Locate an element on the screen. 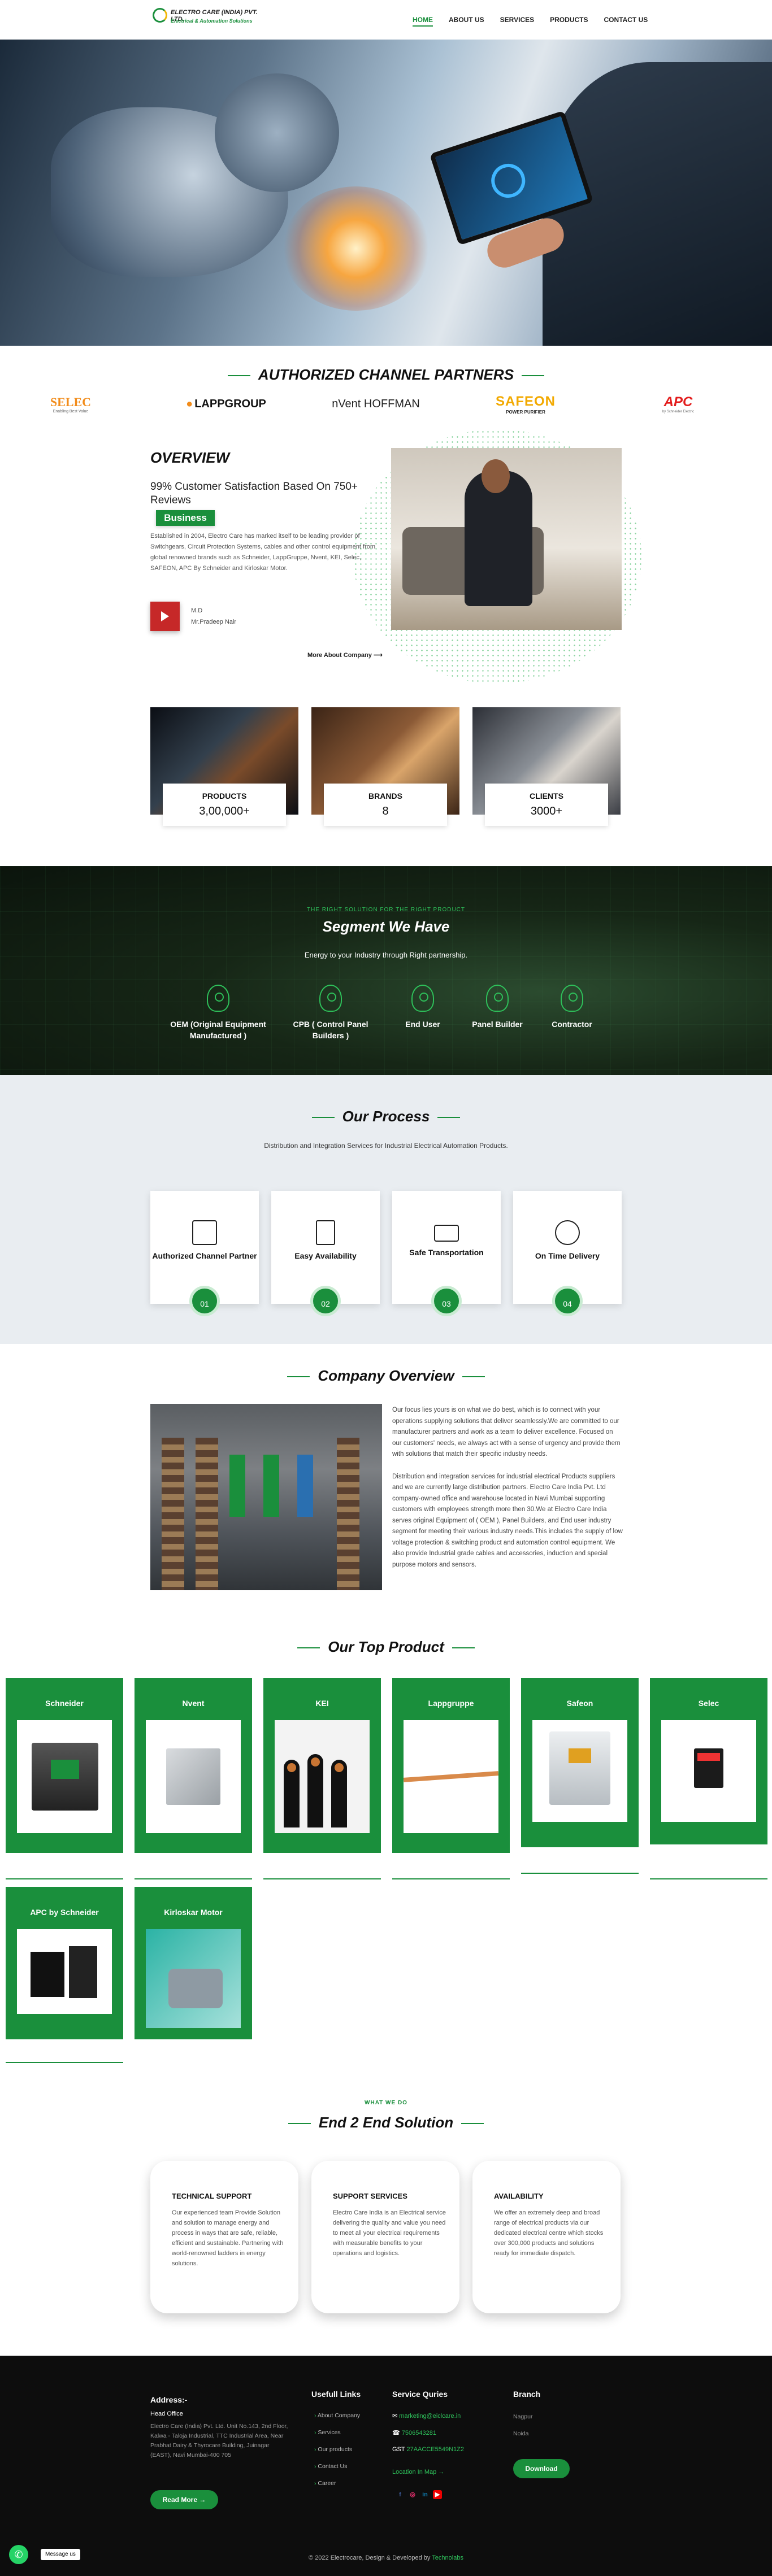 Image resolution: width=772 pixels, height=2576 pixels. footer-address-title: Address:- is located at coordinates (169, 2399).